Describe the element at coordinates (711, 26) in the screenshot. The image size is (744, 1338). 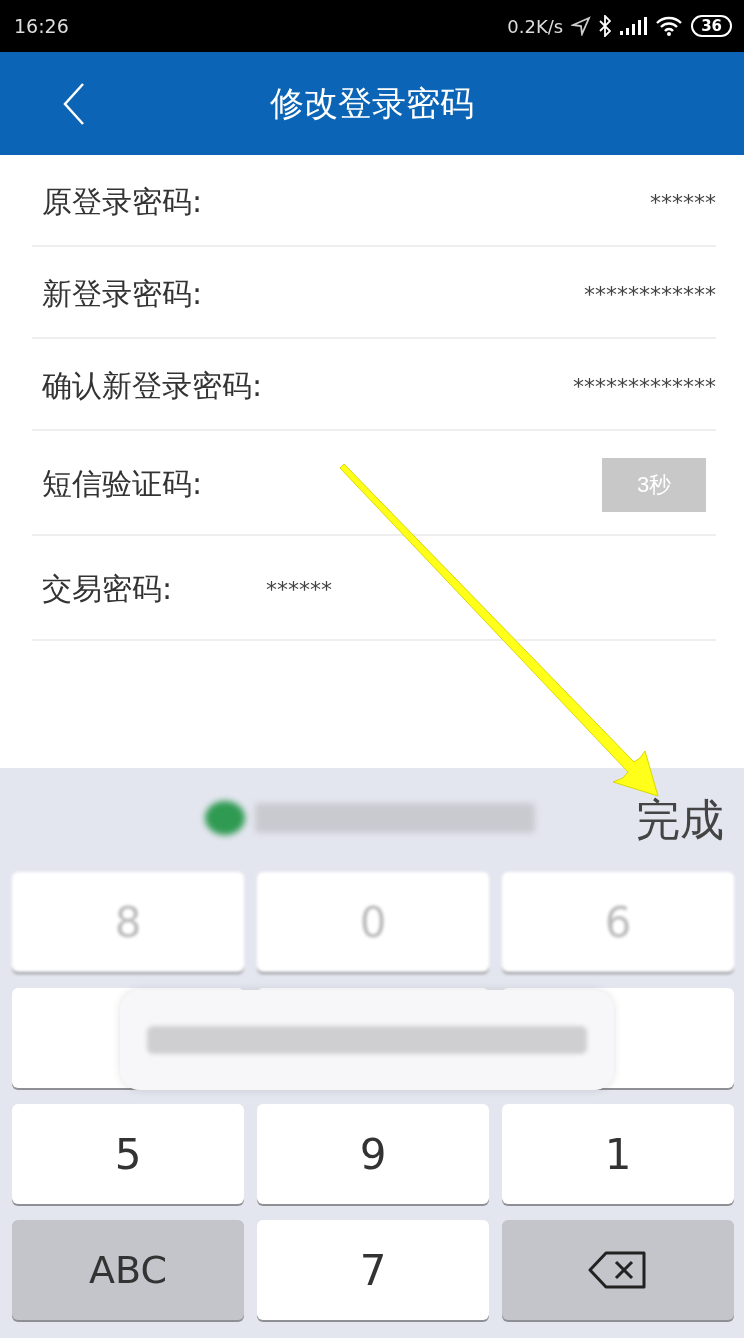
I see `battery-icon: 36` at that location.